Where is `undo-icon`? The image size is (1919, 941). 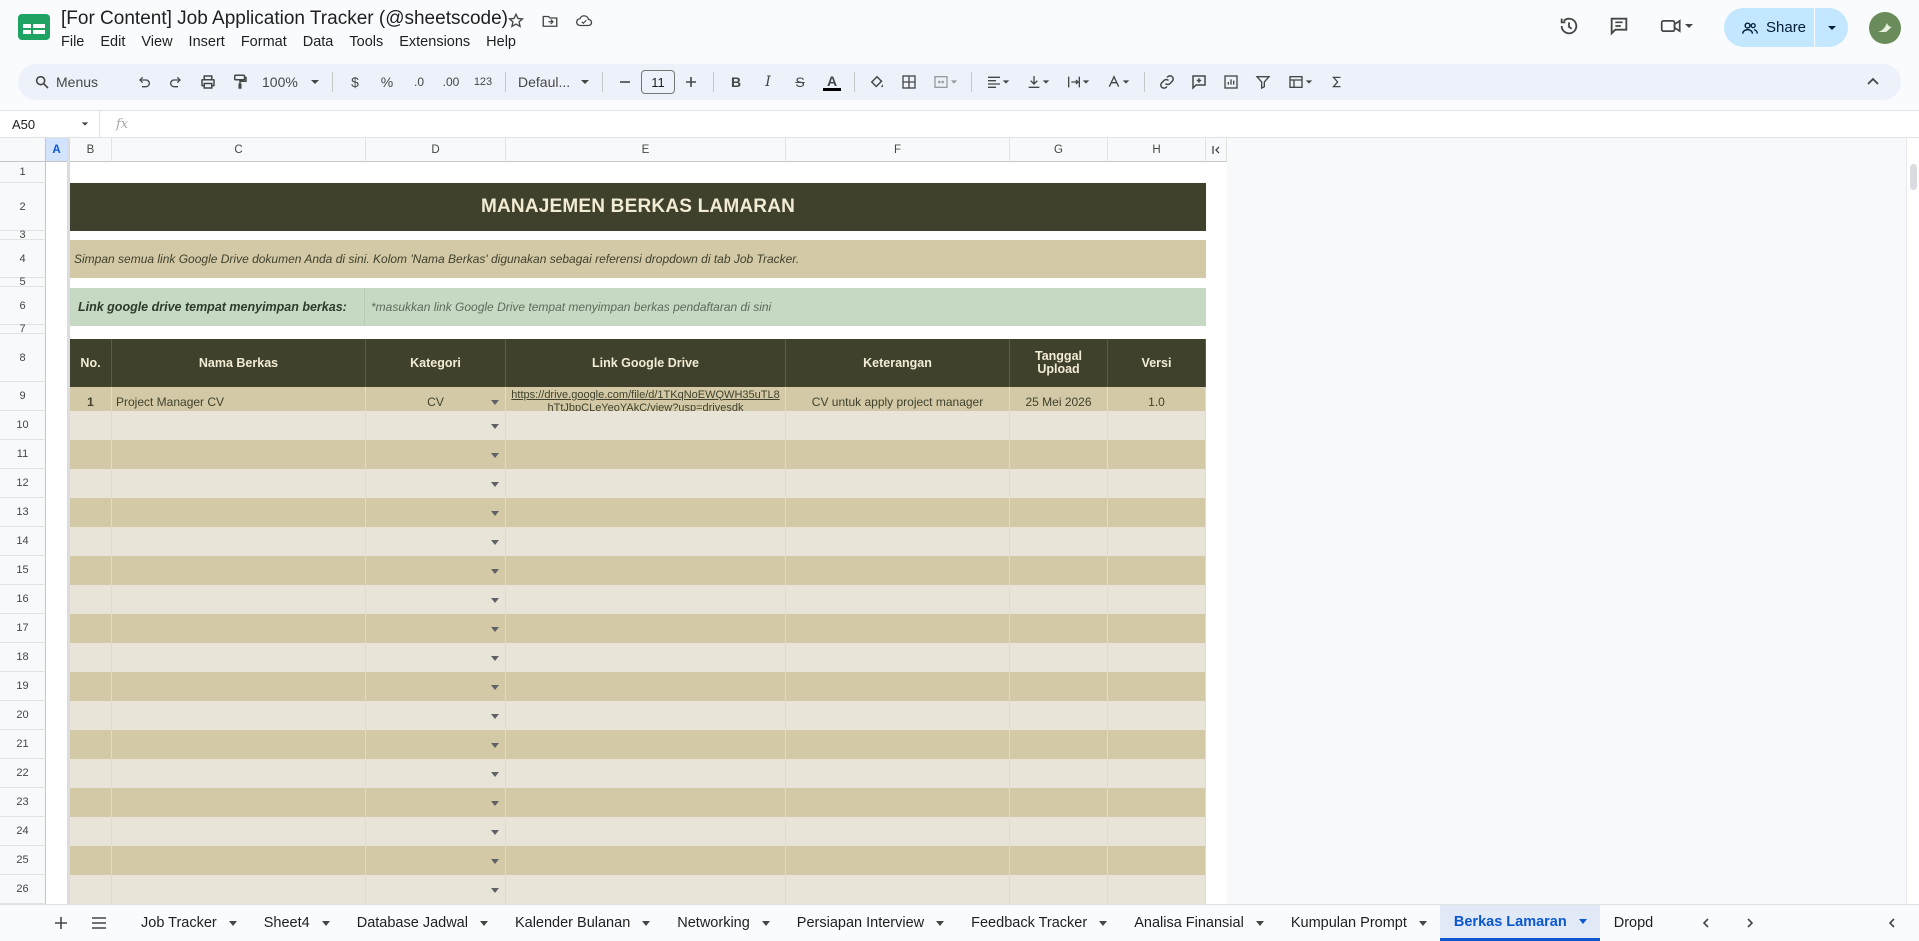 undo-icon is located at coordinates (144, 82).